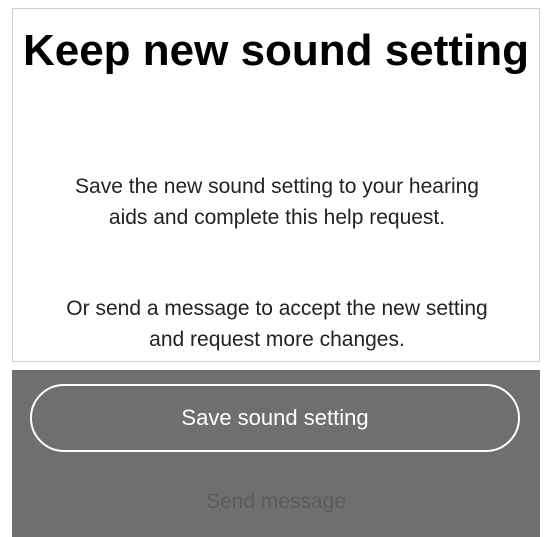 The width and height of the screenshot is (546, 537). What do you see at coordinates (276, 50) in the screenshot?
I see `page-title: Keep new sound setting` at bounding box center [276, 50].